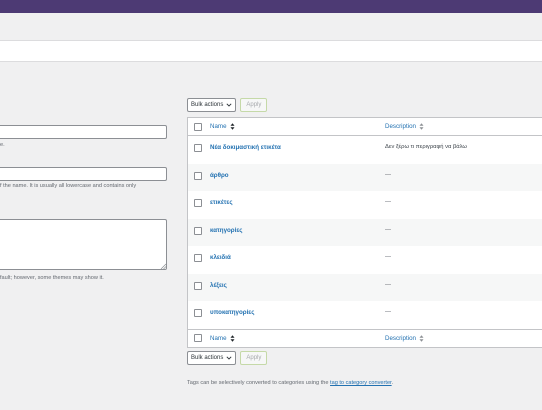 The height and width of the screenshot is (410, 542). I want to click on description-help-text: fault; however, some themes may show it., so click(52, 278).